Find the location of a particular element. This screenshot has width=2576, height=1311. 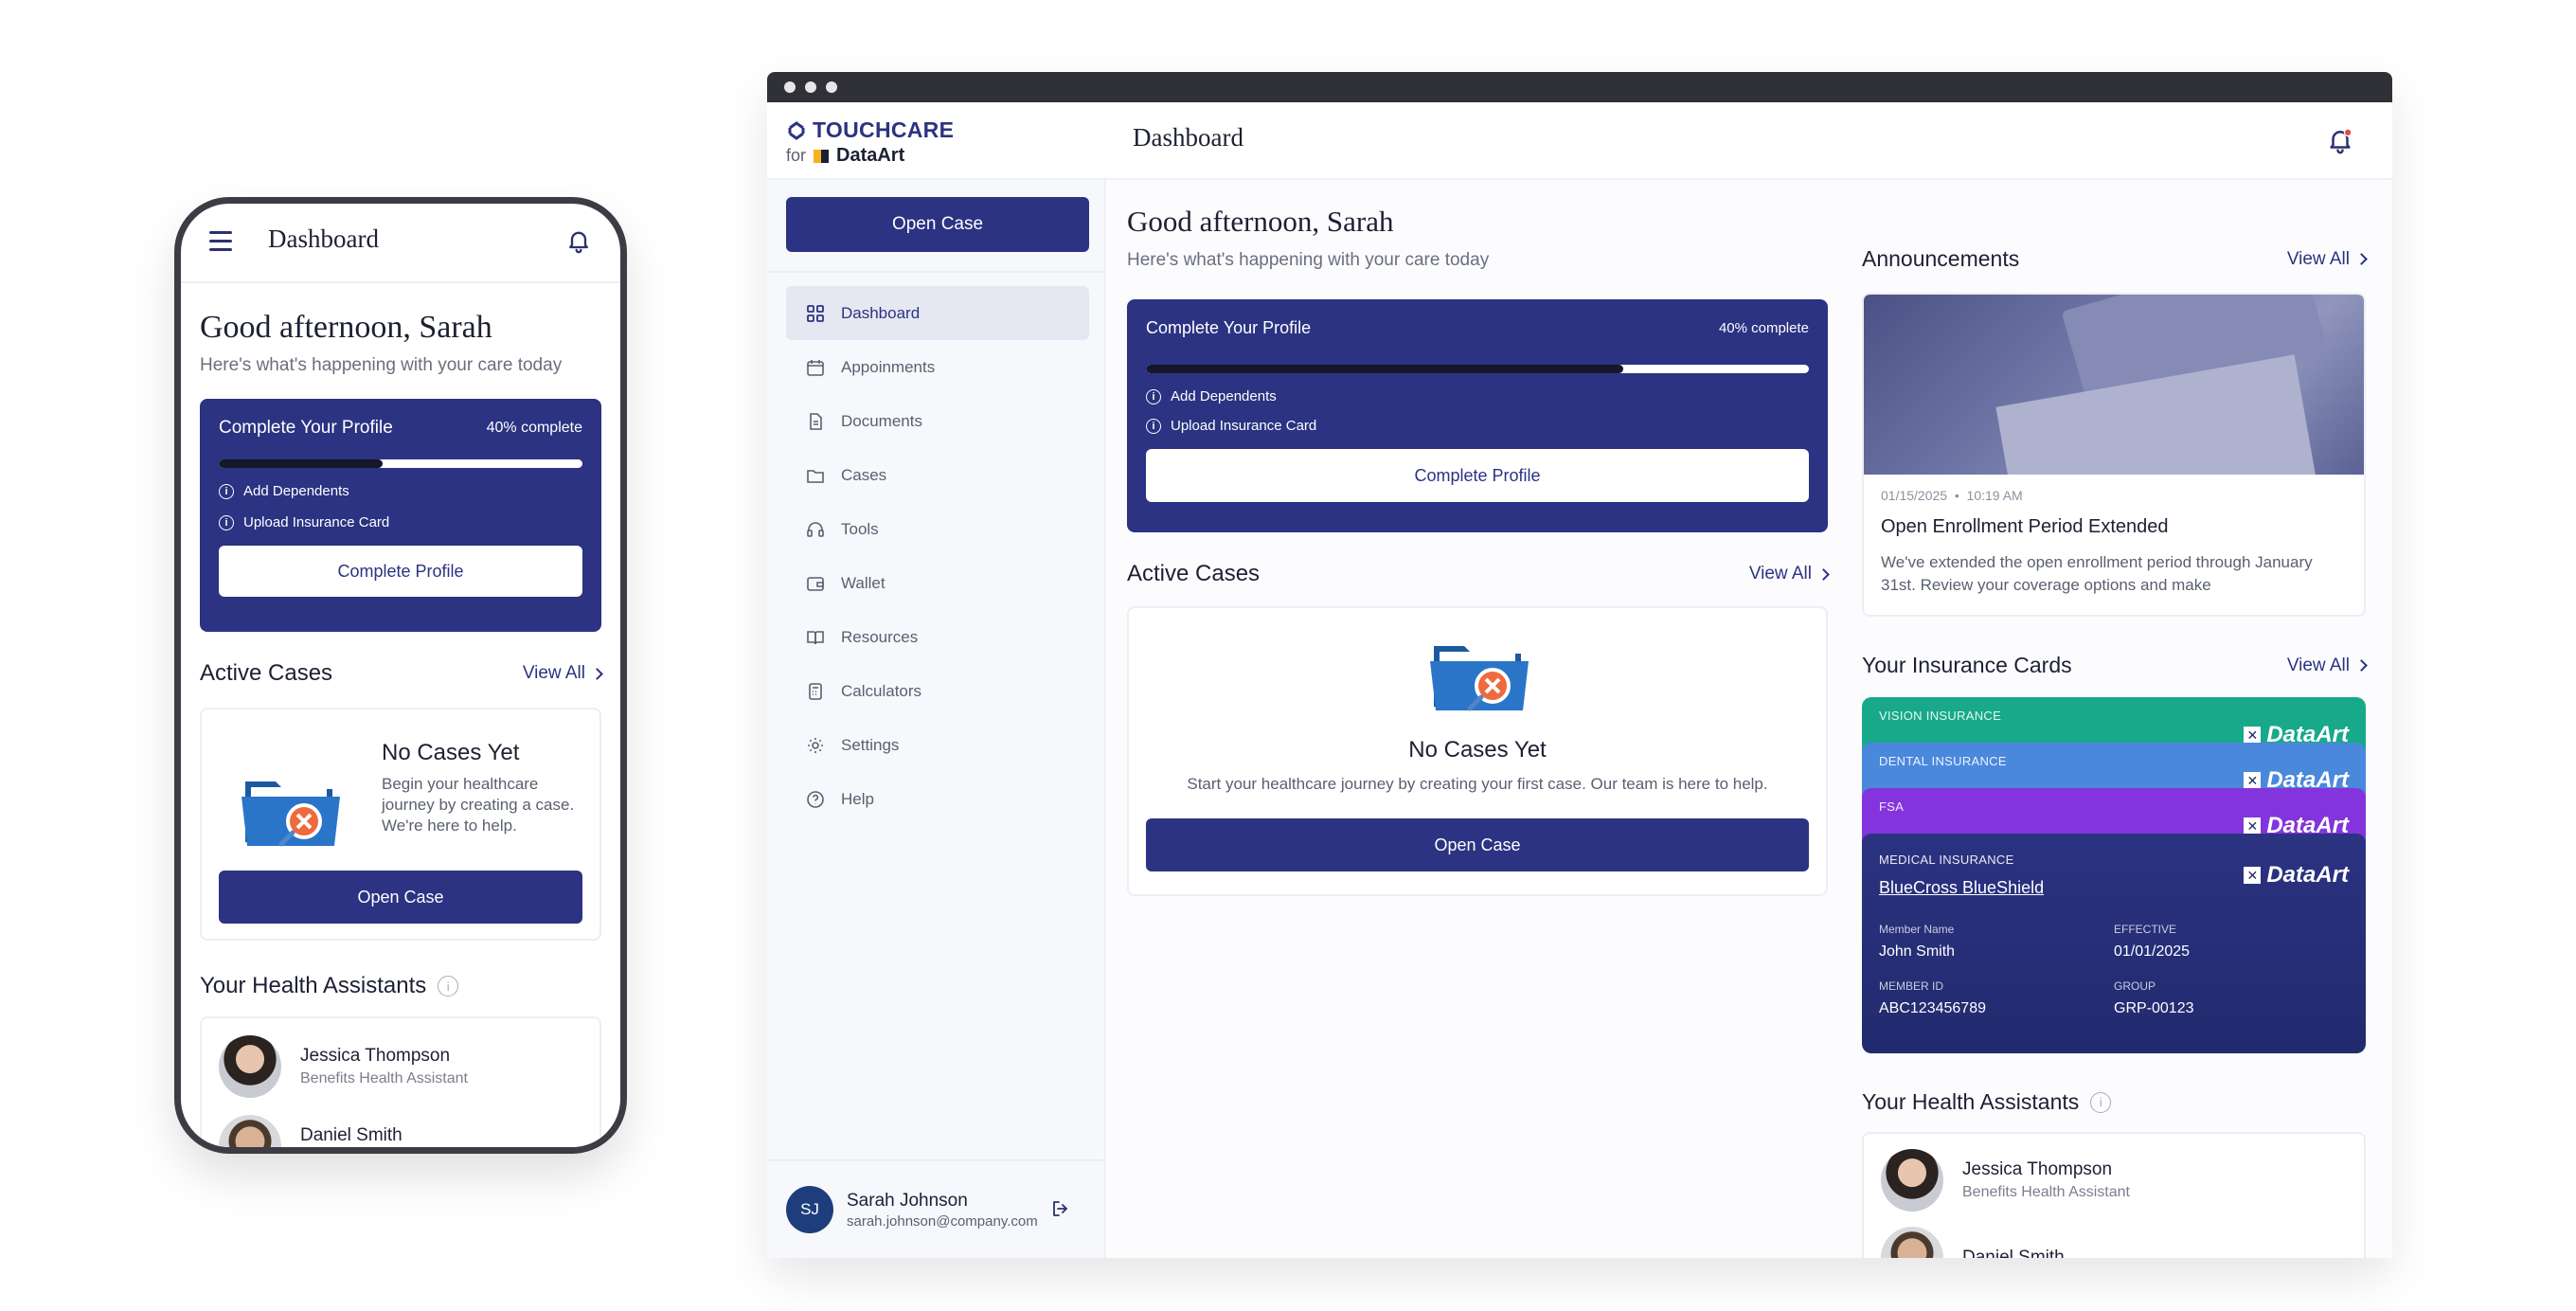

page-title: Dashboard is located at coordinates (323, 238).